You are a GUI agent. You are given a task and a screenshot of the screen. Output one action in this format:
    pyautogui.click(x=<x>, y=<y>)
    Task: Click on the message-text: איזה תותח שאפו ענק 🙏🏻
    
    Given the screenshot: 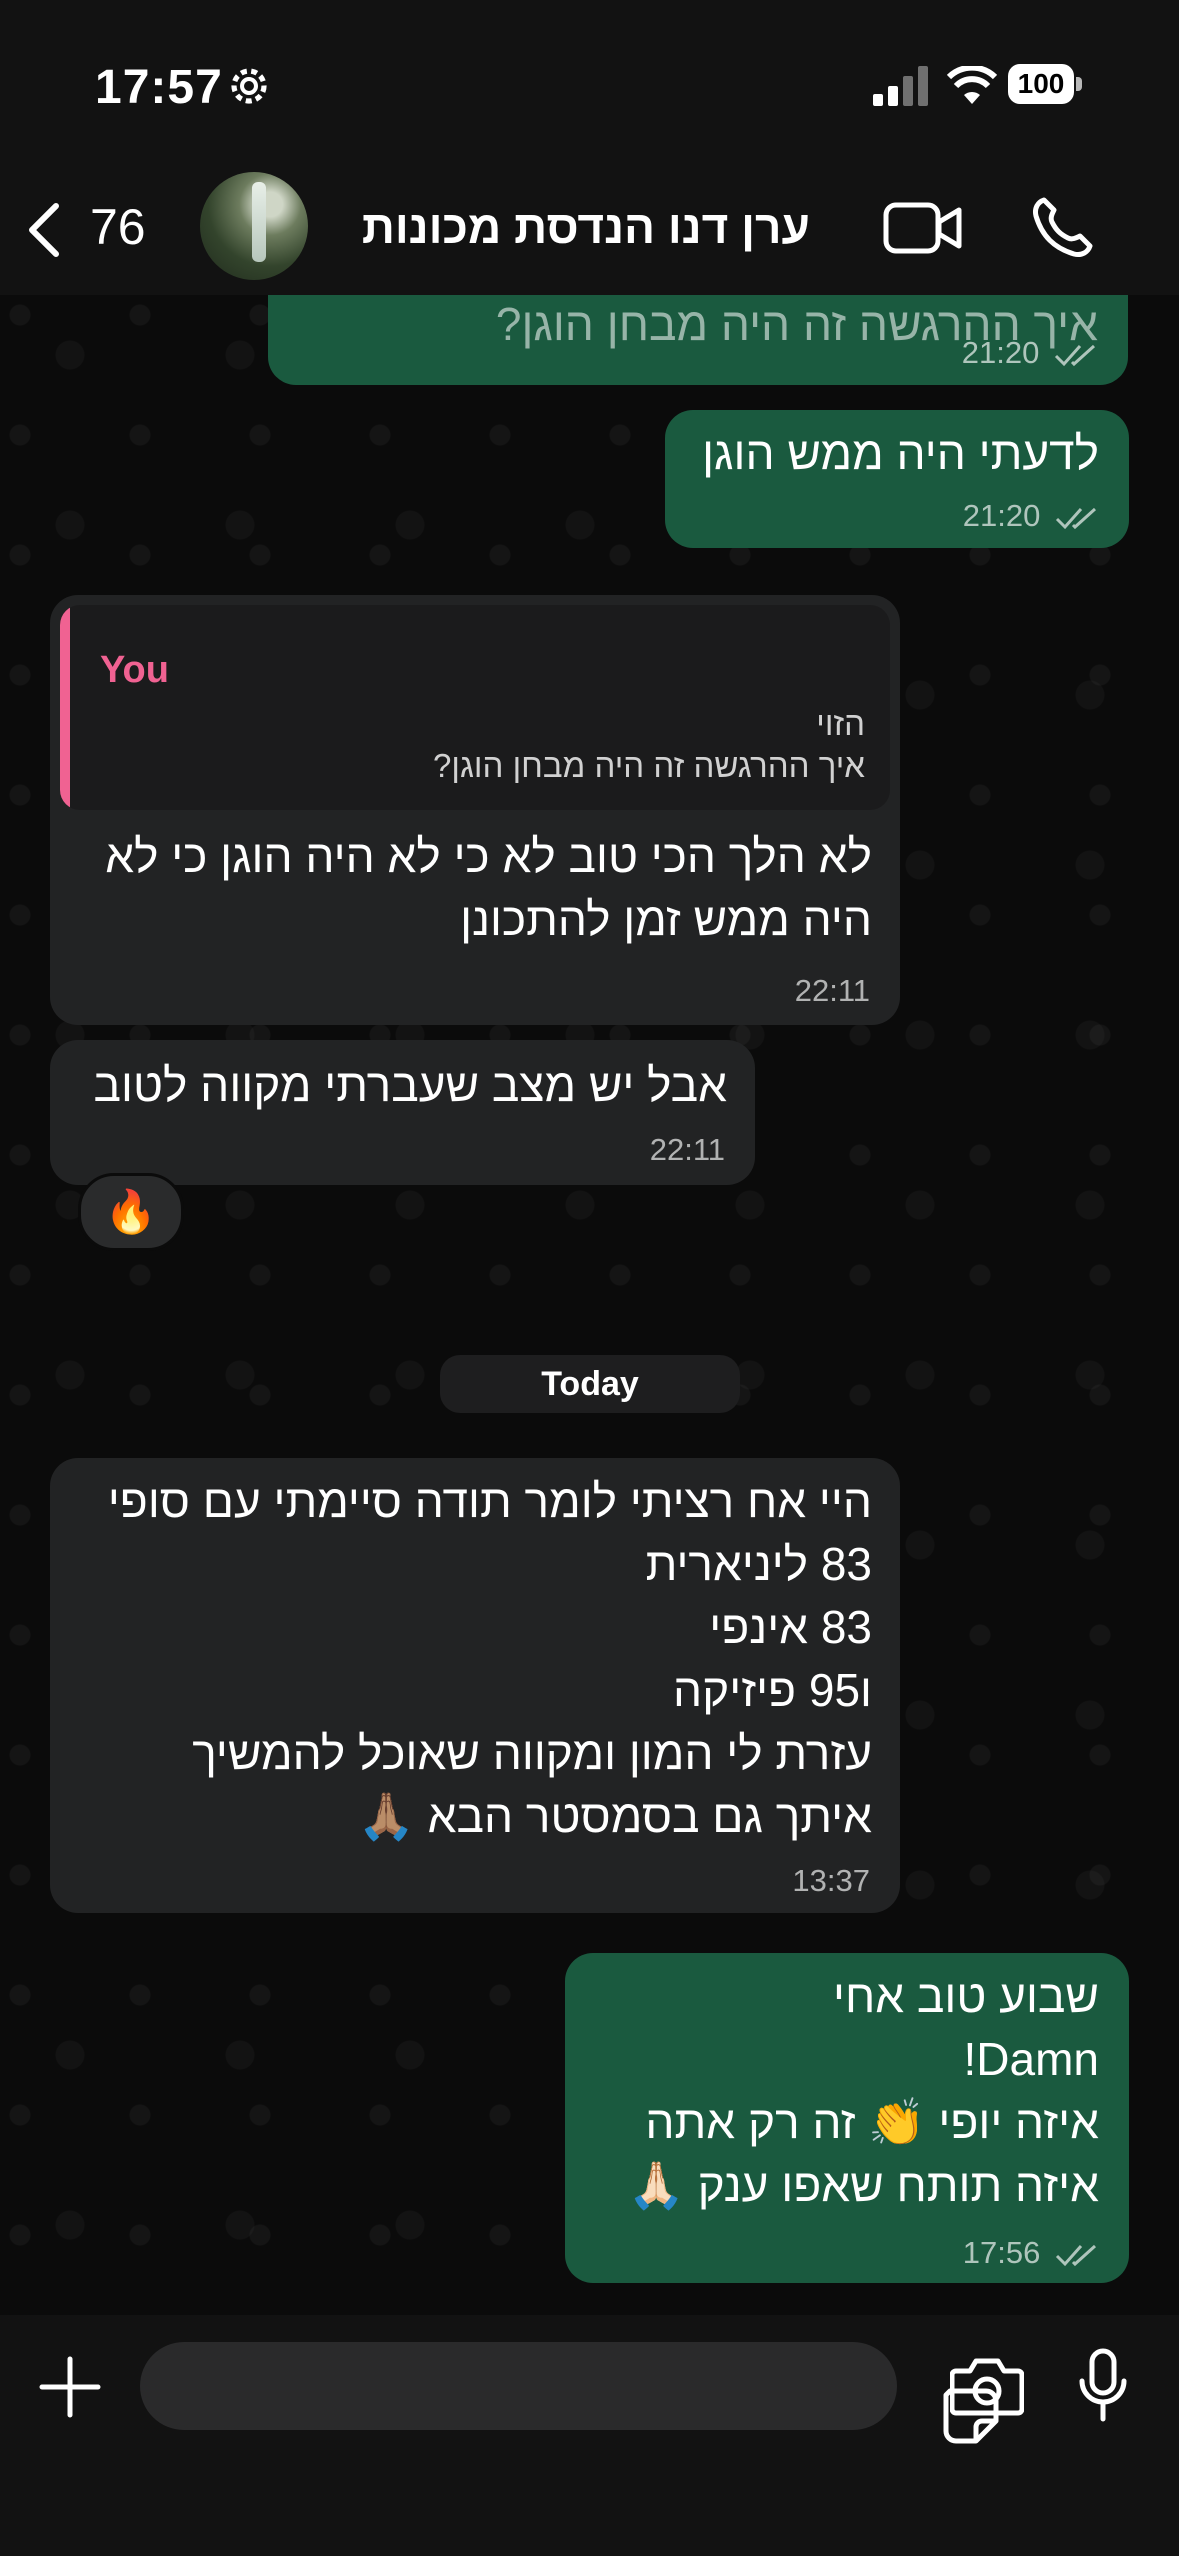 What is the action you would take?
    pyautogui.click(x=863, y=2185)
    